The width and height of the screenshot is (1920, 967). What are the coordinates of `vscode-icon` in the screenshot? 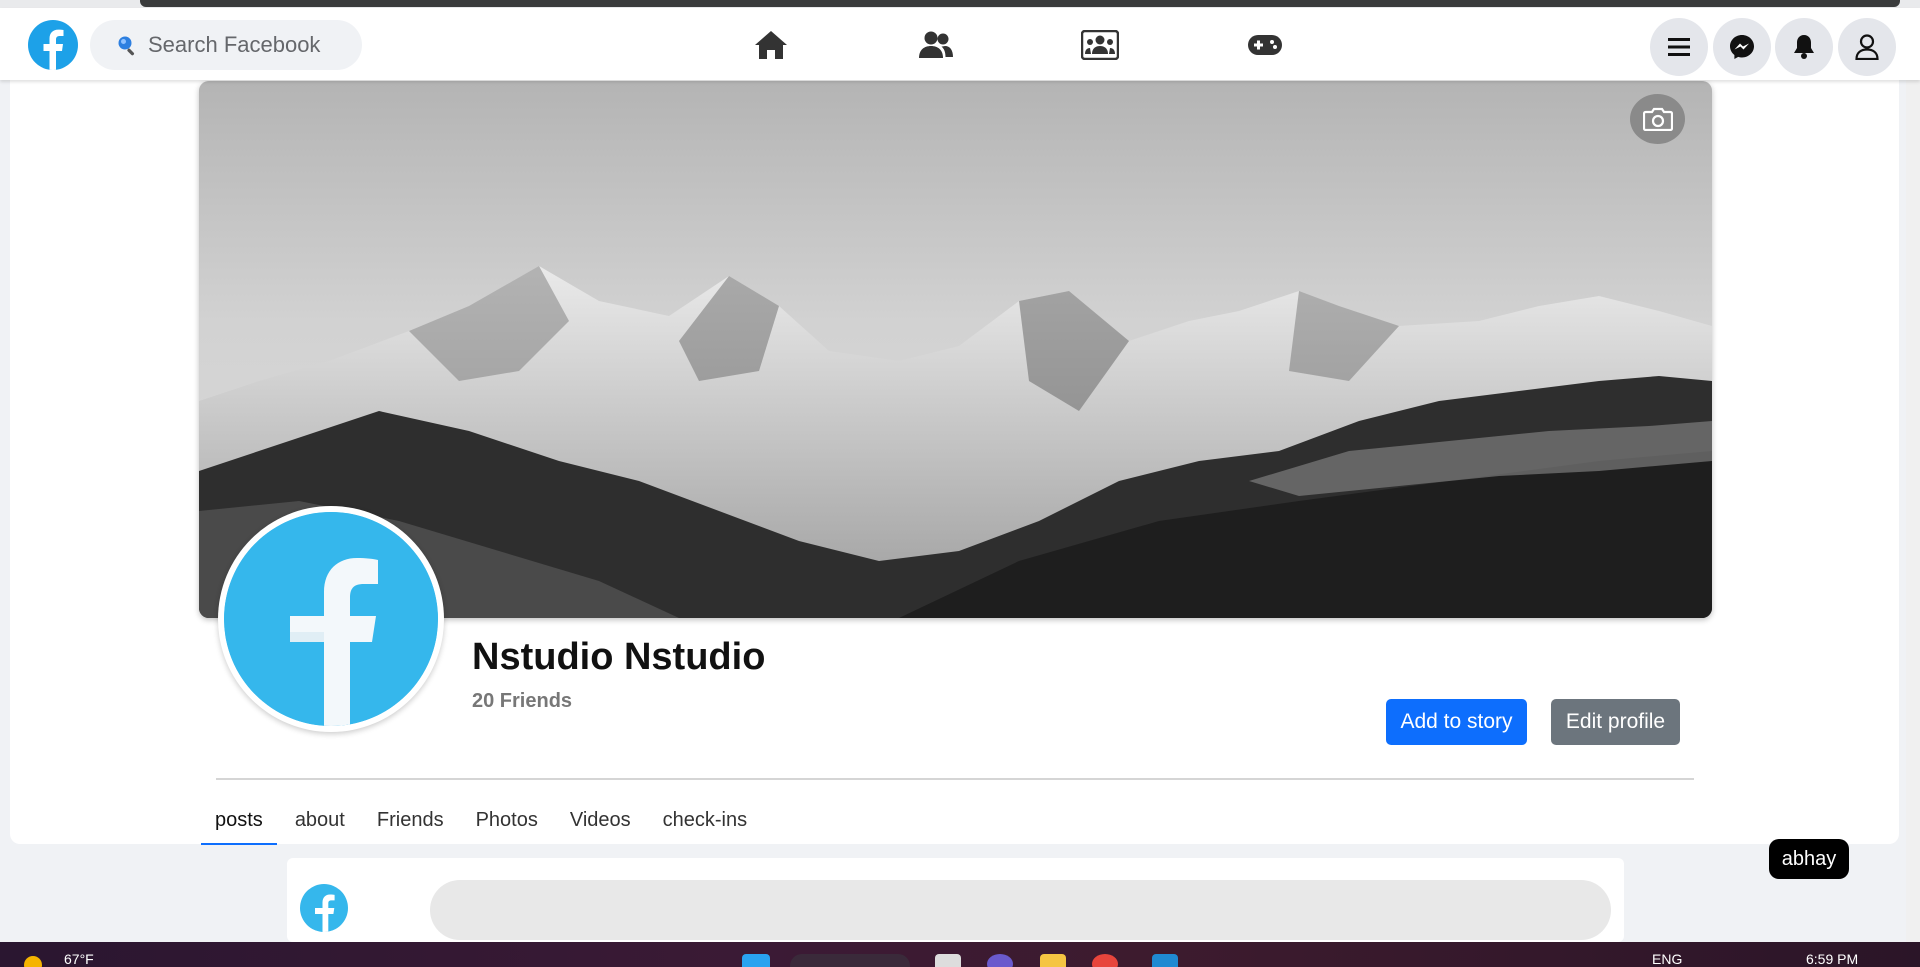 It's located at (1165, 960).